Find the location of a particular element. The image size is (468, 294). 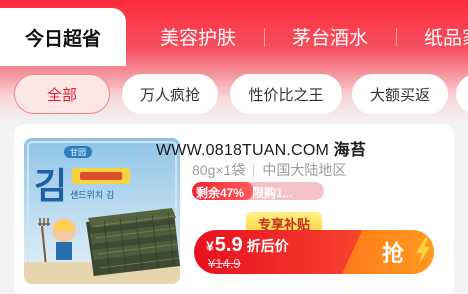

tab-moutai-liquor: 茅台酒水 is located at coordinates (330, 36).